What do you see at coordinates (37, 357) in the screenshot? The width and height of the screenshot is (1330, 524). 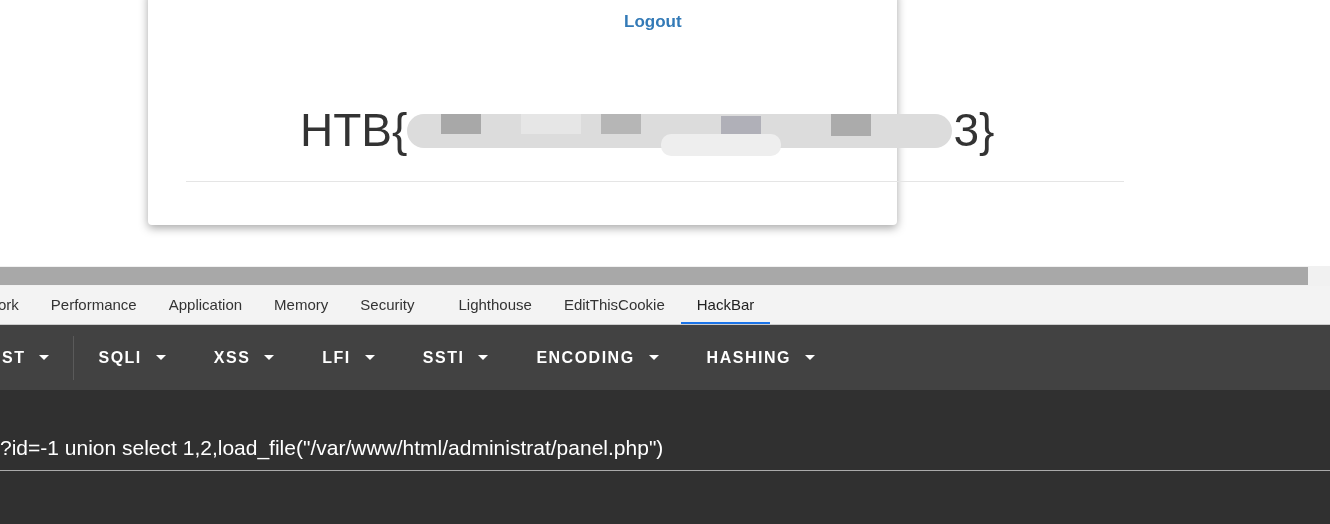 I see `menu-button: ST` at bounding box center [37, 357].